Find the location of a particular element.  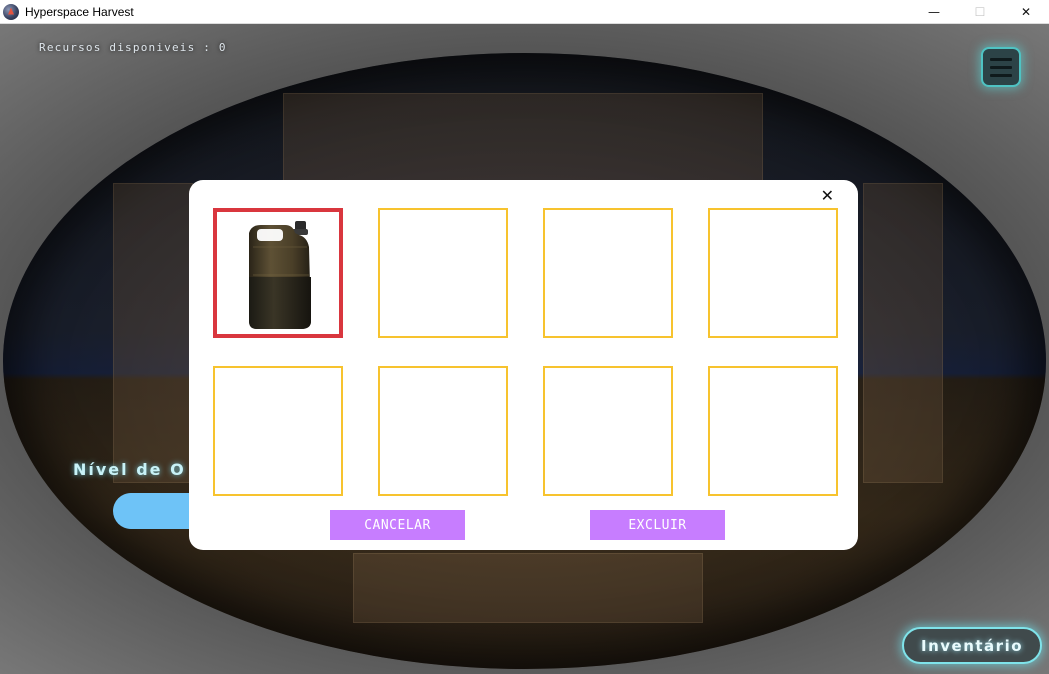

window-title: Hyperspace Harvest is located at coordinates (79, 11).